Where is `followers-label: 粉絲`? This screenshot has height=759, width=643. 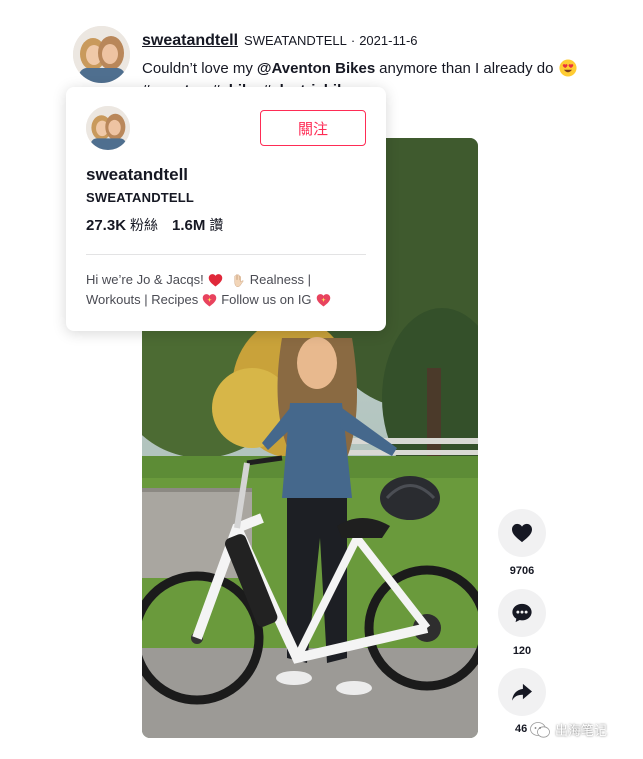 followers-label: 粉絲 is located at coordinates (144, 226).